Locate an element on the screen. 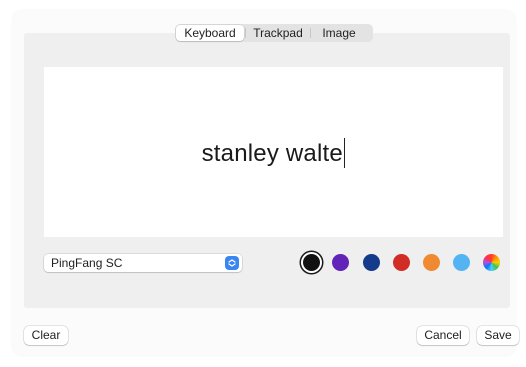  color-swatch-orange is located at coordinates (431, 262).